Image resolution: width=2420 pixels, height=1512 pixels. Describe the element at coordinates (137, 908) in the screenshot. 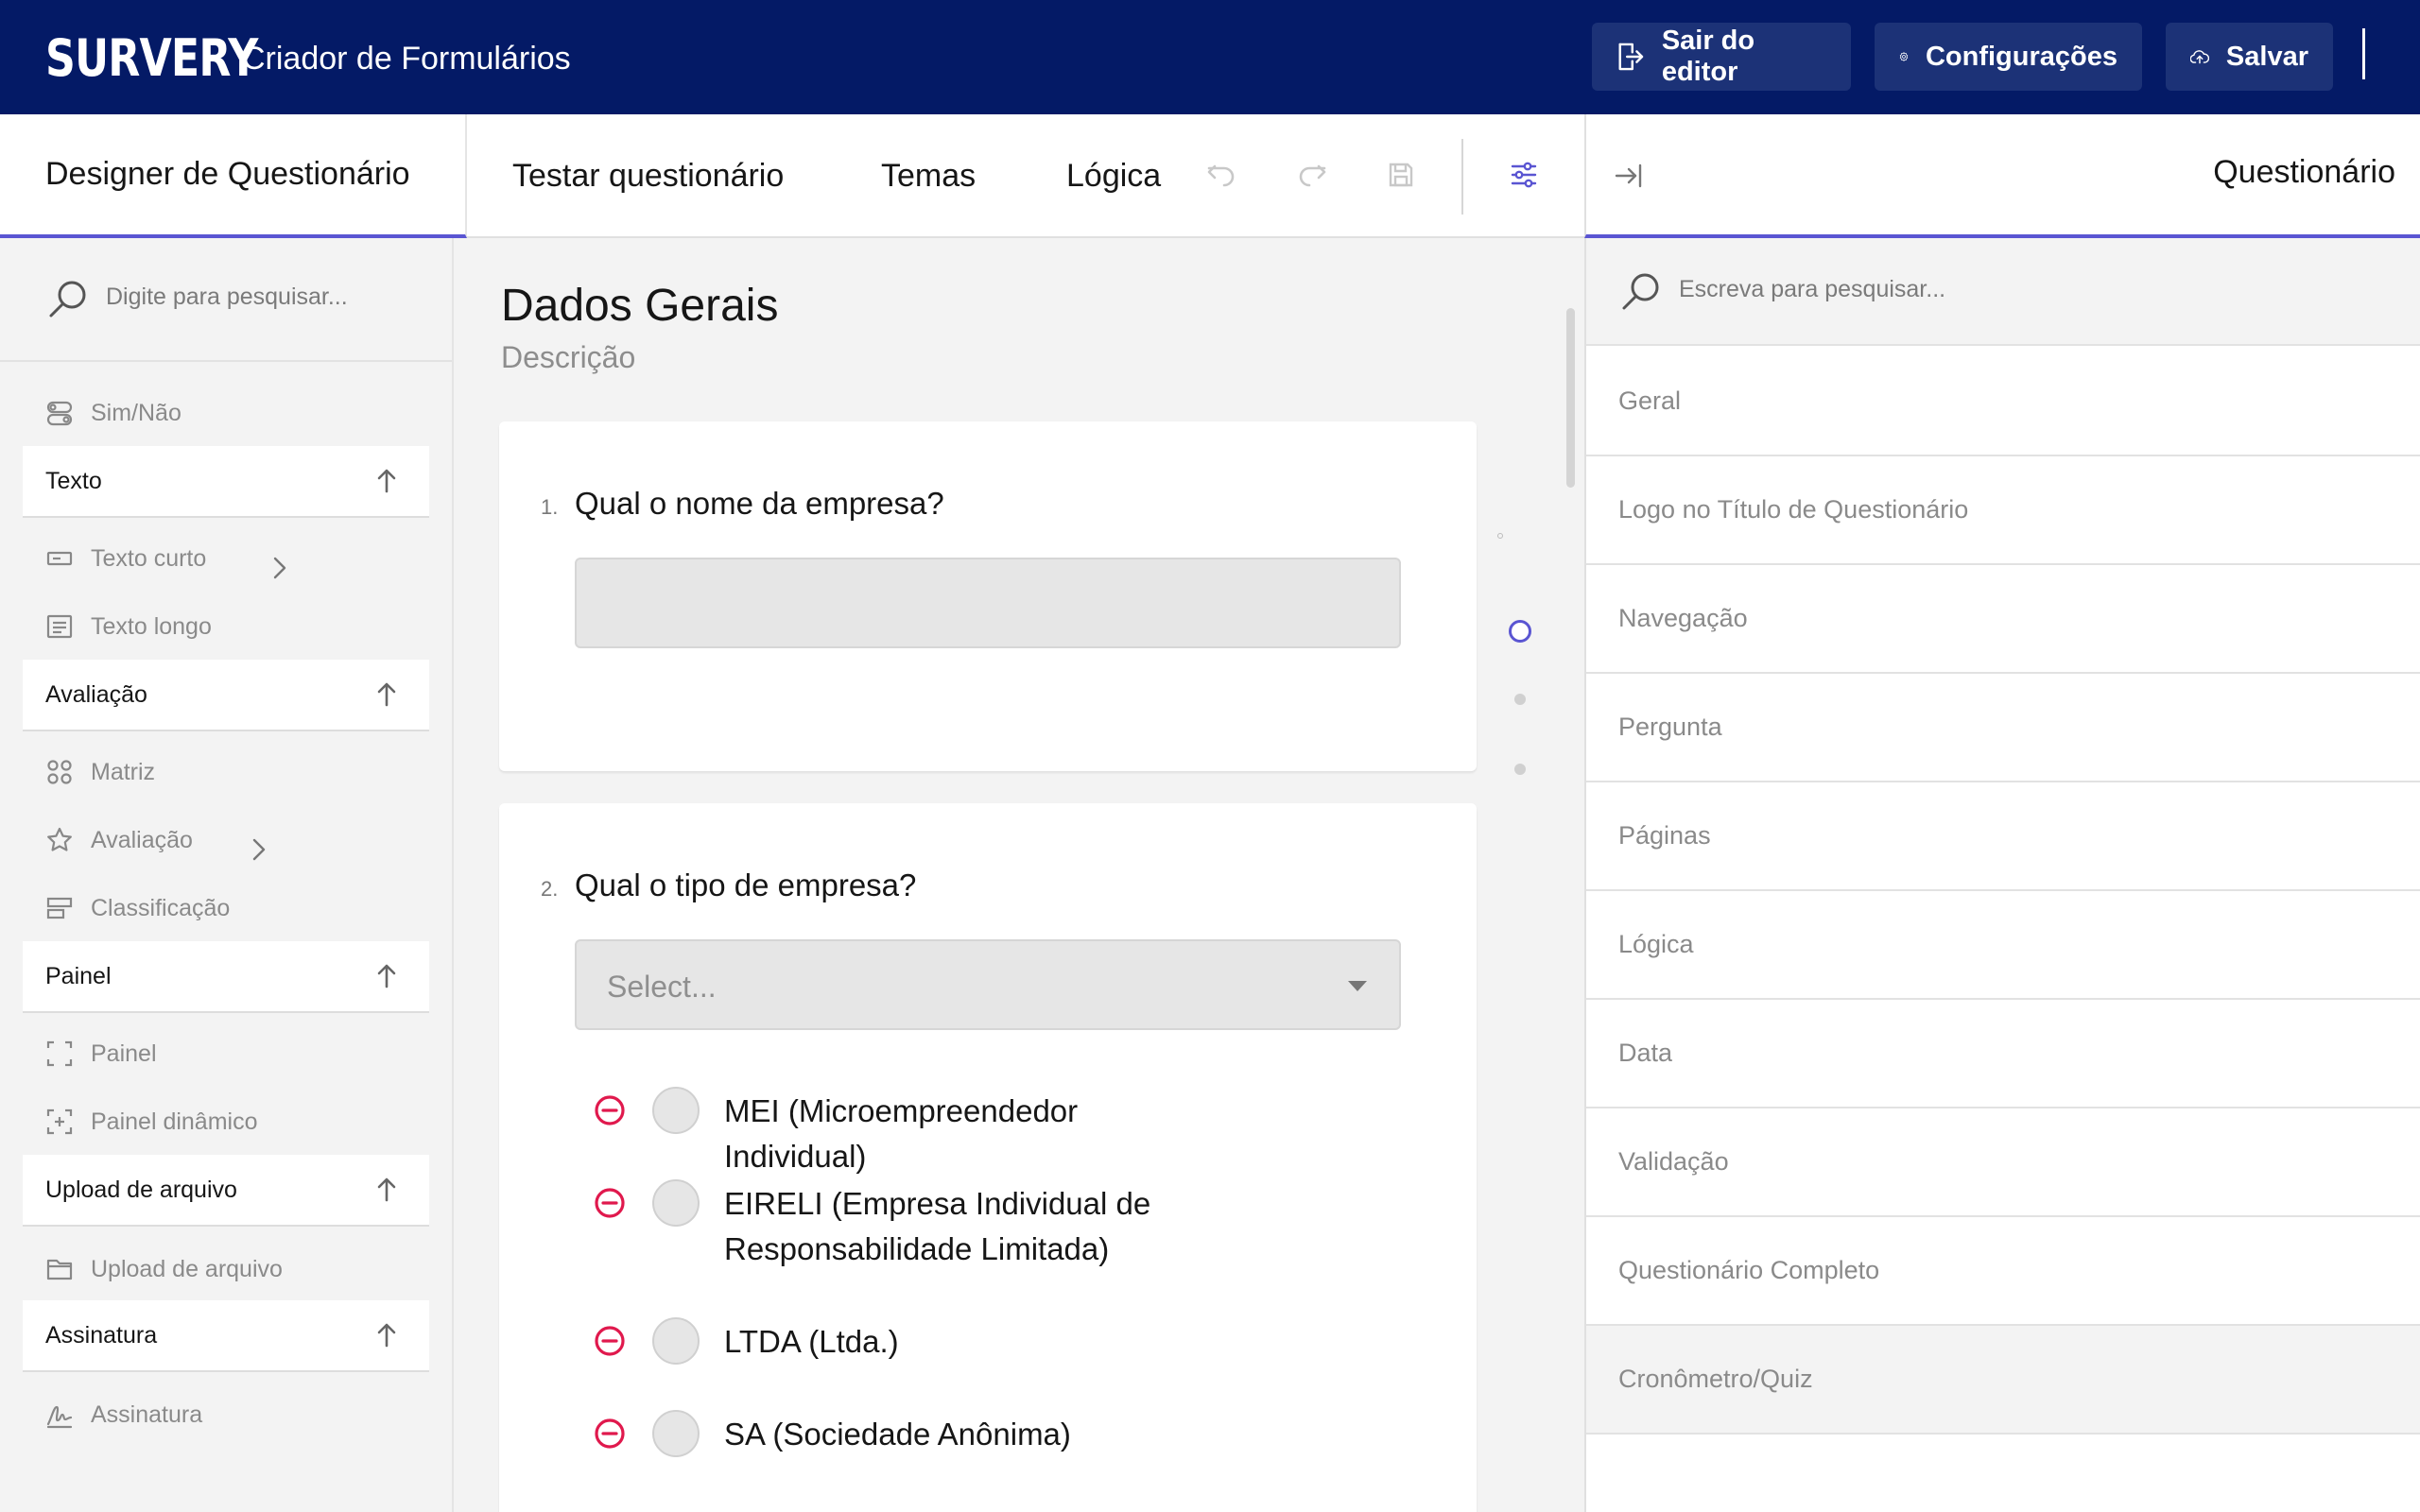

I see `toolbox-item-ranking: Classificação` at that location.